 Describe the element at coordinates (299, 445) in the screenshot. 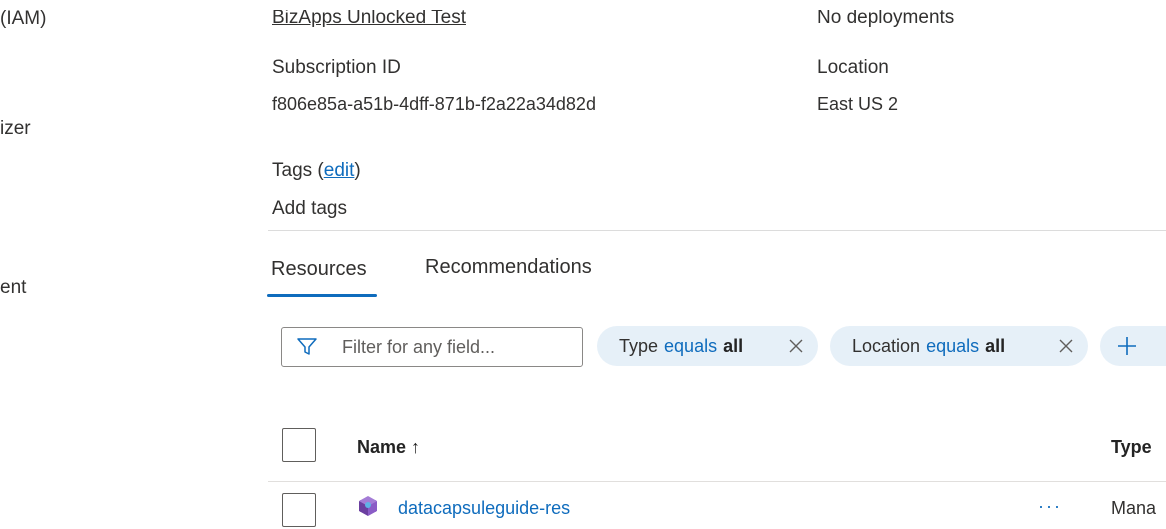

I see `select-all-checkbox` at that location.